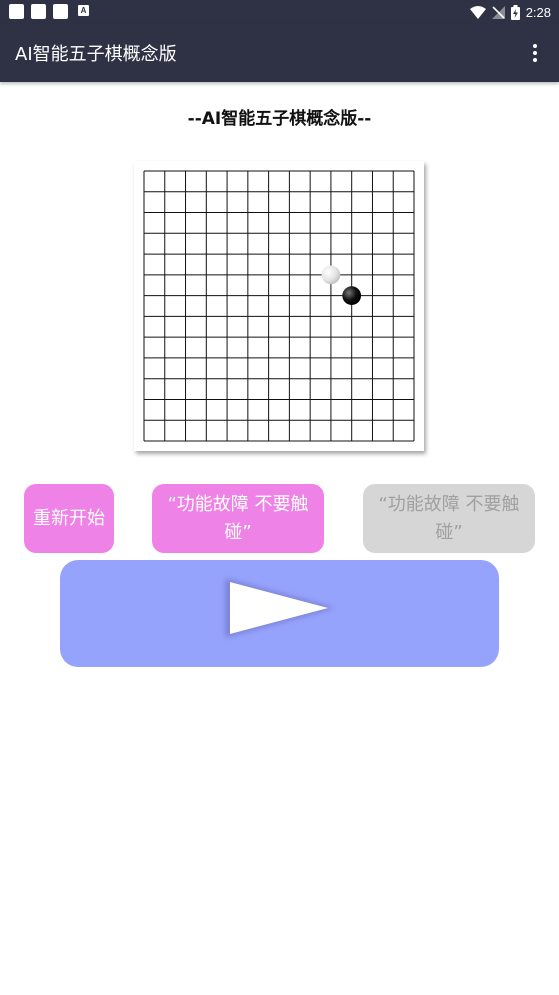 This screenshot has height=995, width=559. I want to click on status-time: 2:28, so click(538, 12).